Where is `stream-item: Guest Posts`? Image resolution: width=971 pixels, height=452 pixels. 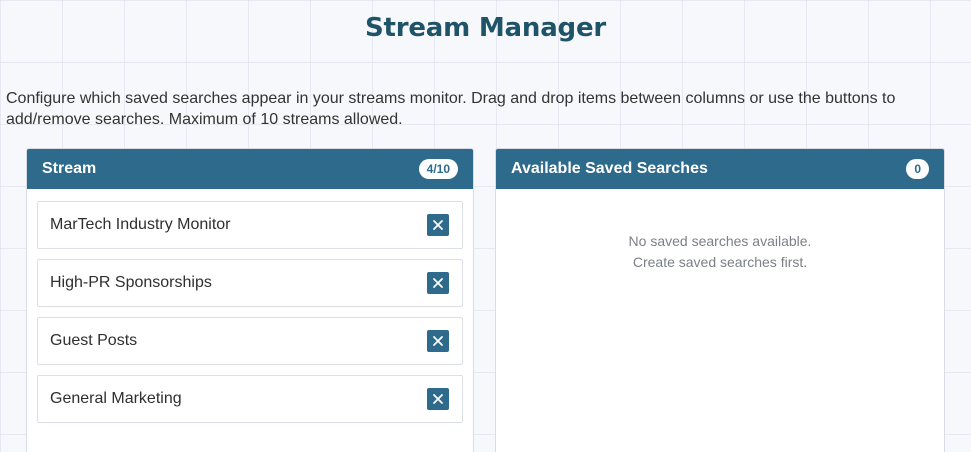 stream-item: Guest Posts is located at coordinates (250, 341).